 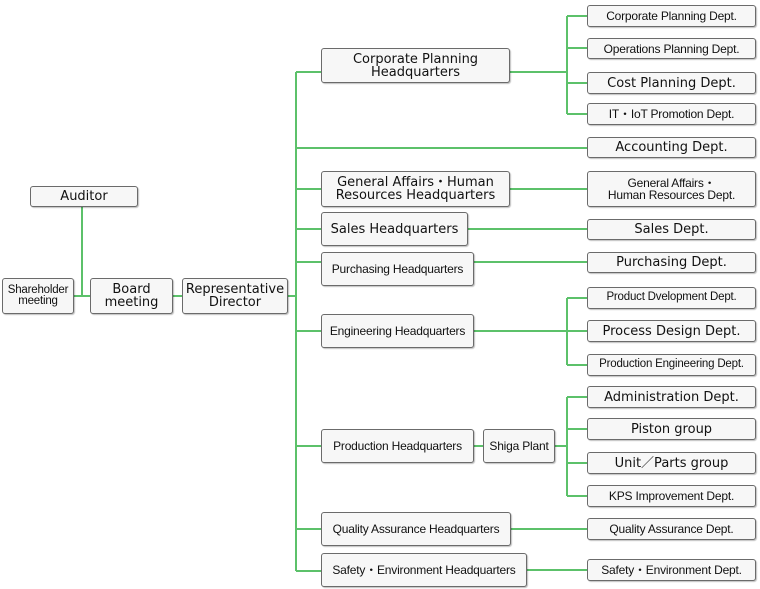 I want to click on auditor-label: Auditor, so click(x=84, y=196).